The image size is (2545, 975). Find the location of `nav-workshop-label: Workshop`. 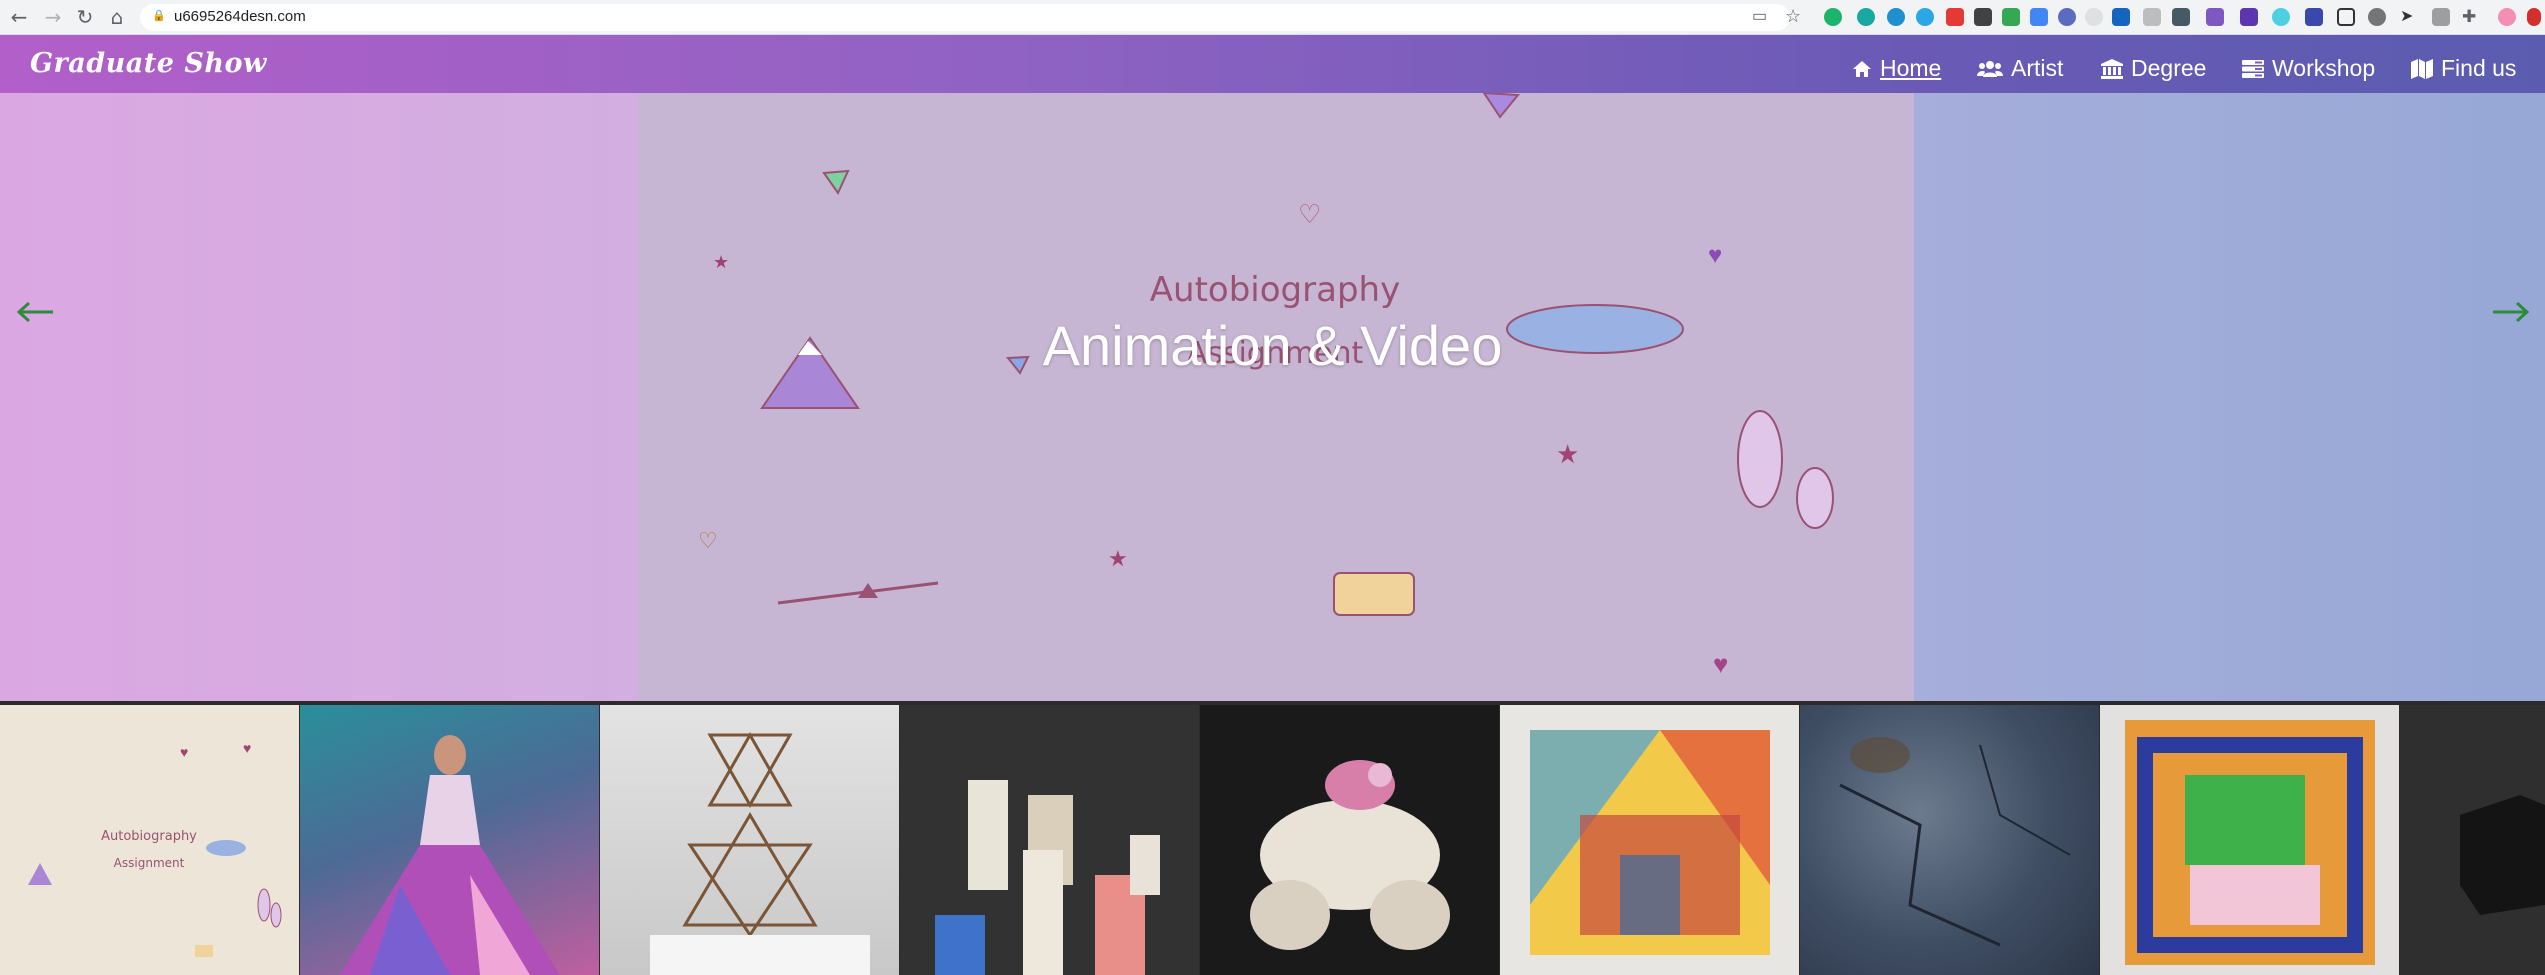

nav-workshop-label: Workshop is located at coordinates (2324, 68).